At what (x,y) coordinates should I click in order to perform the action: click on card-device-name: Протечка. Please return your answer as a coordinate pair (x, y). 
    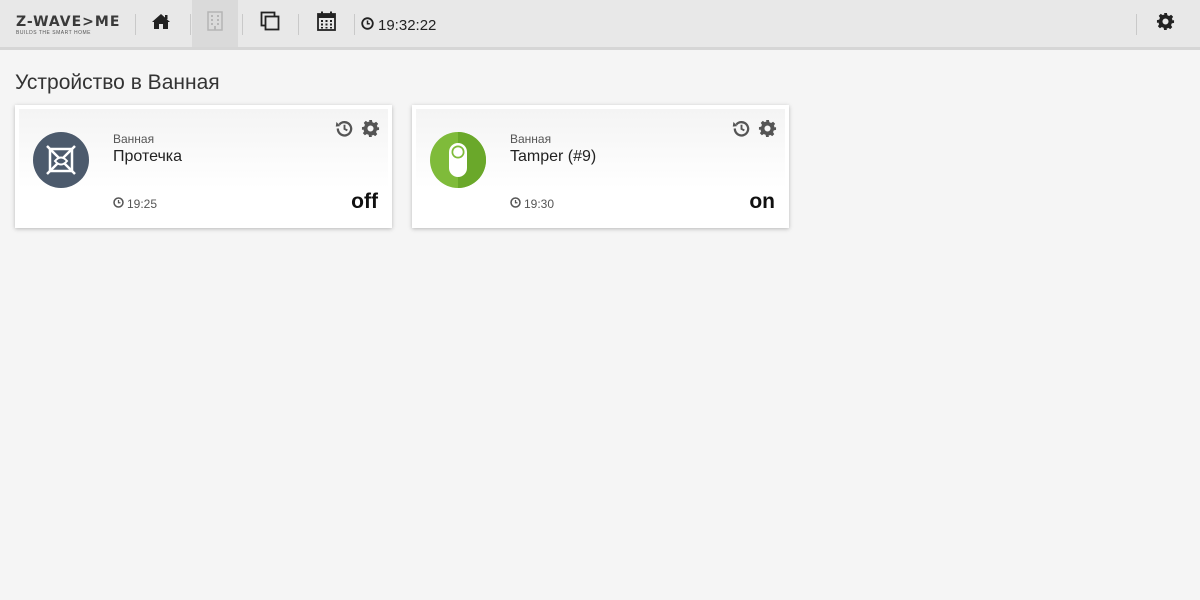
    Looking at the image, I should click on (147, 157).